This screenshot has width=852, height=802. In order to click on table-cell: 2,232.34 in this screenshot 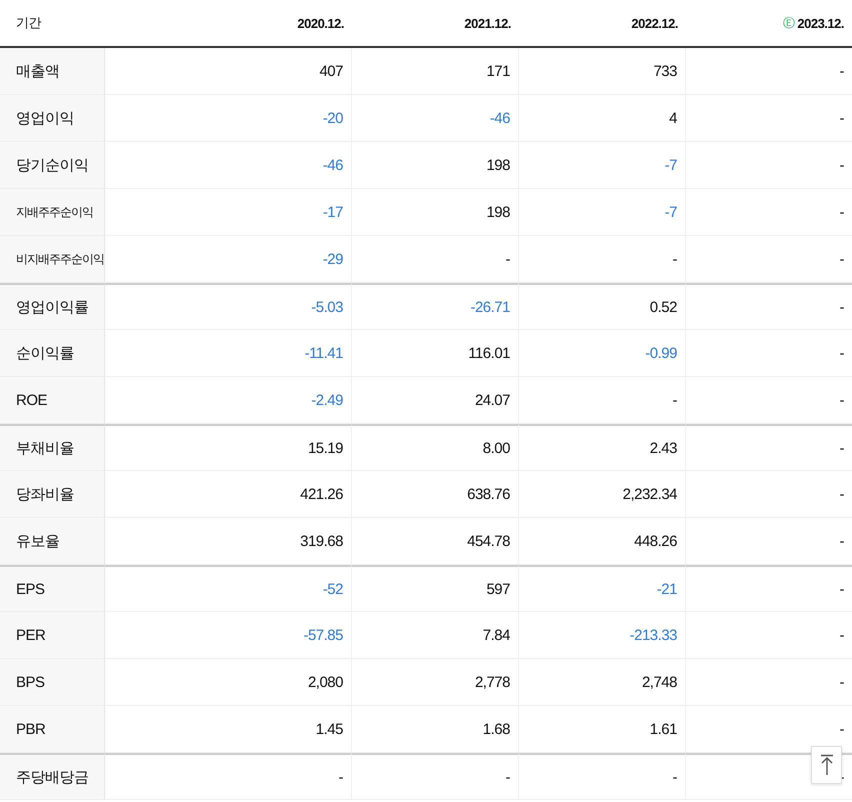, I will do `click(602, 494)`.